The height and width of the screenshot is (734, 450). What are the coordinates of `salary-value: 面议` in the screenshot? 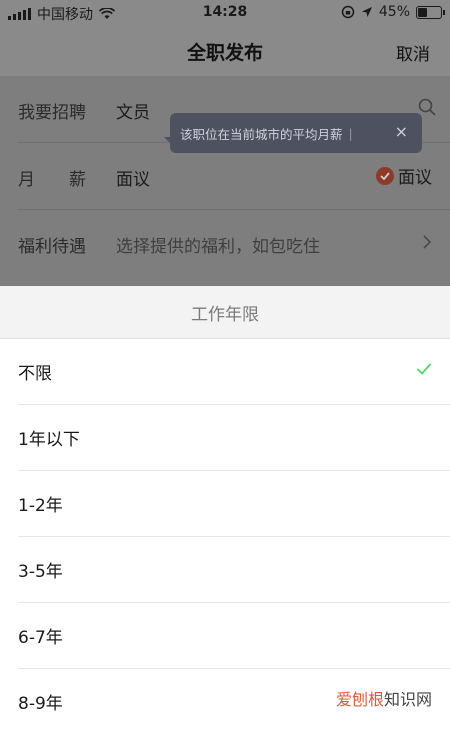 It's located at (133, 180).